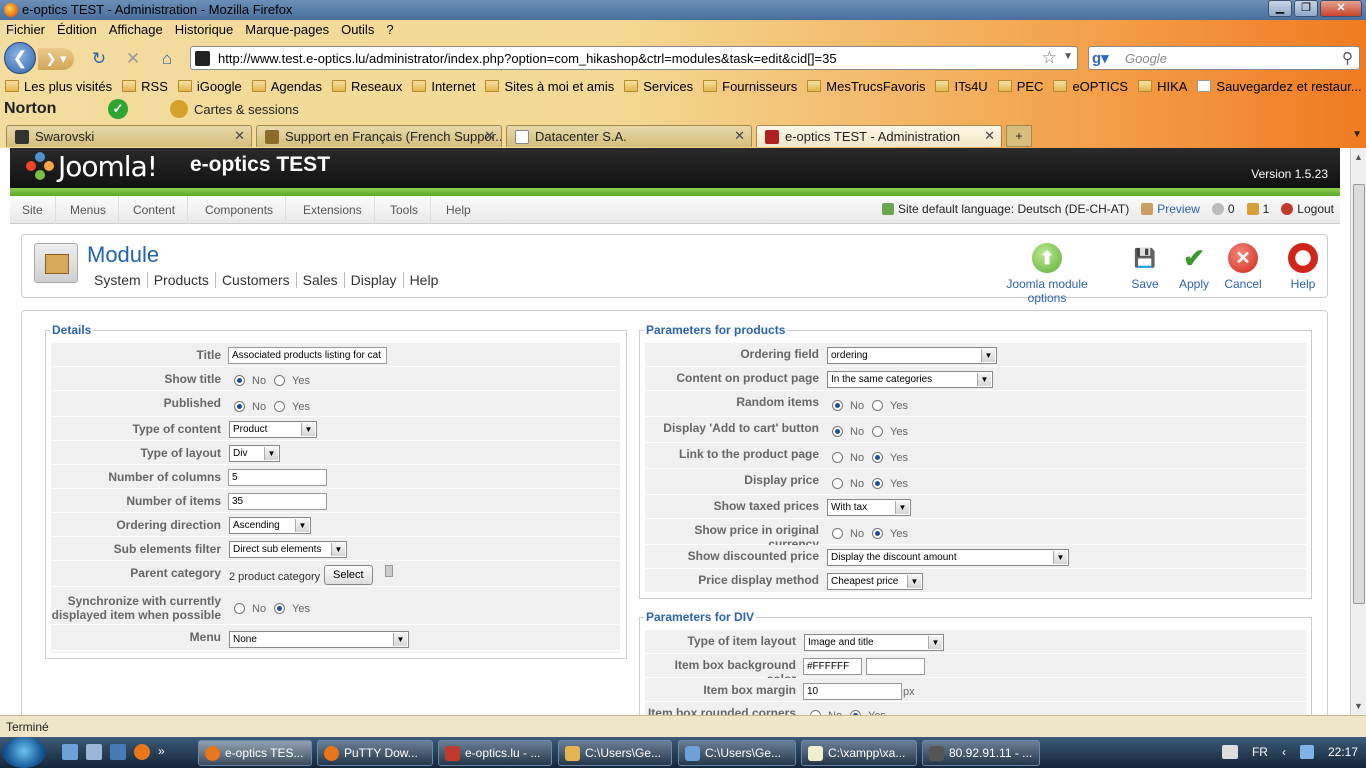  Describe the element at coordinates (837, 483) in the screenshot. I see `display-price-no-radio` at that location.